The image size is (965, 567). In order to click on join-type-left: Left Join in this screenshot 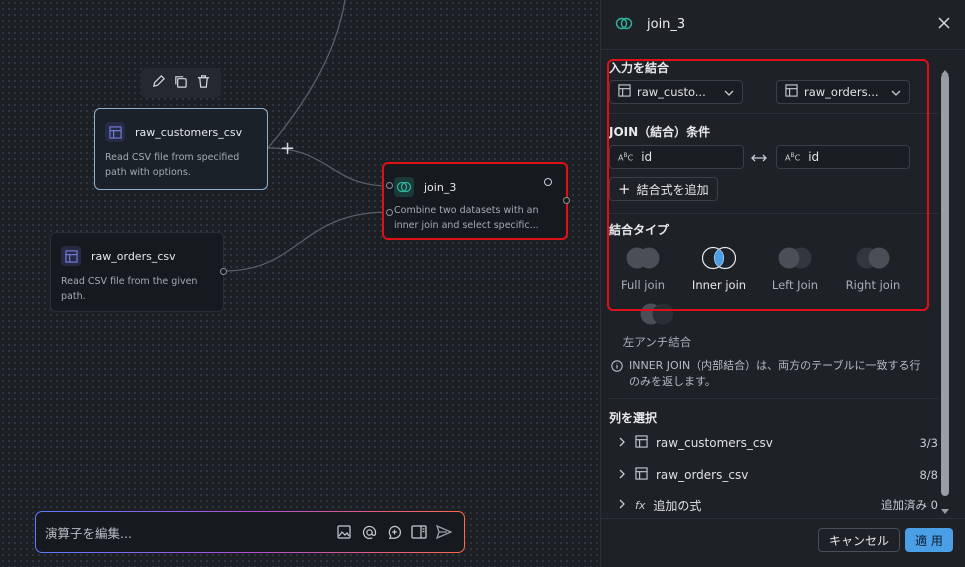, I will do `click(795, 269)`.